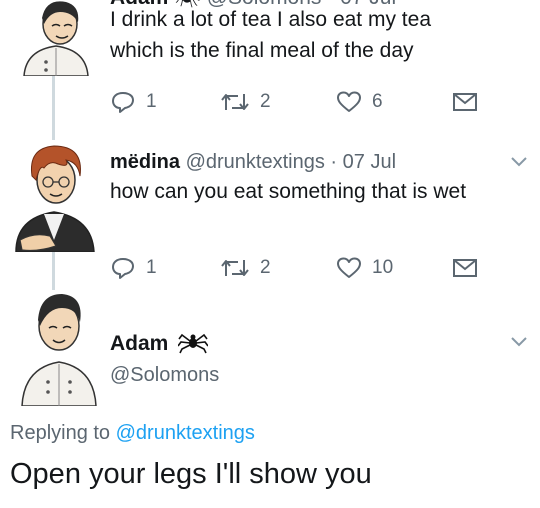 Image resolution: width=540 pixels, height=508 pixels. Describe the element at coordinates (369, 162) in the screenshot. I see `tweet-time: 07 Jul` at that location.